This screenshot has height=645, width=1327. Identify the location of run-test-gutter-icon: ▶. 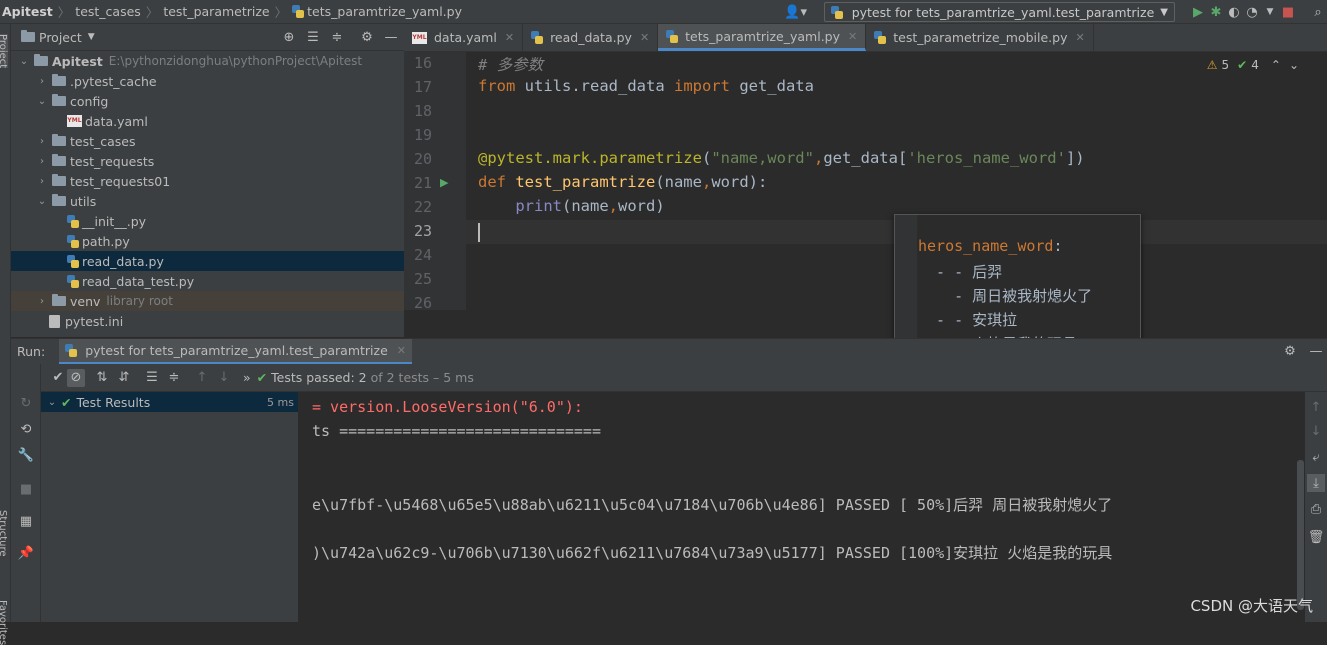
(444, 182).